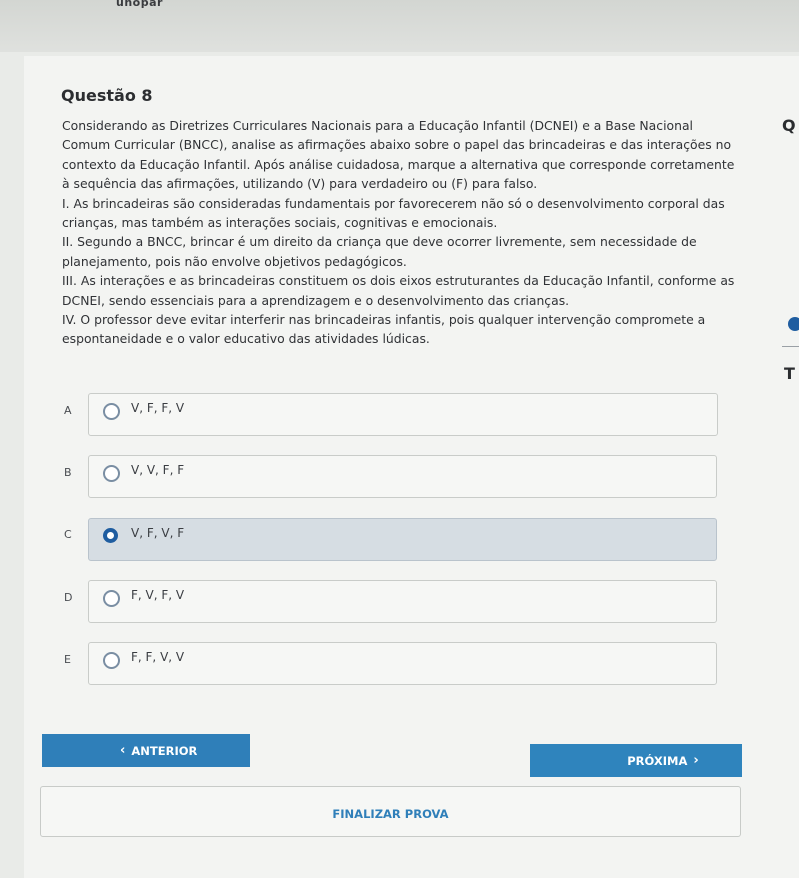 The height and width of the screenshot is (878, 799). Describe the element at coordinates (402, 539) in the screenshot. I see `option-c: V, F, V, F` at that location.